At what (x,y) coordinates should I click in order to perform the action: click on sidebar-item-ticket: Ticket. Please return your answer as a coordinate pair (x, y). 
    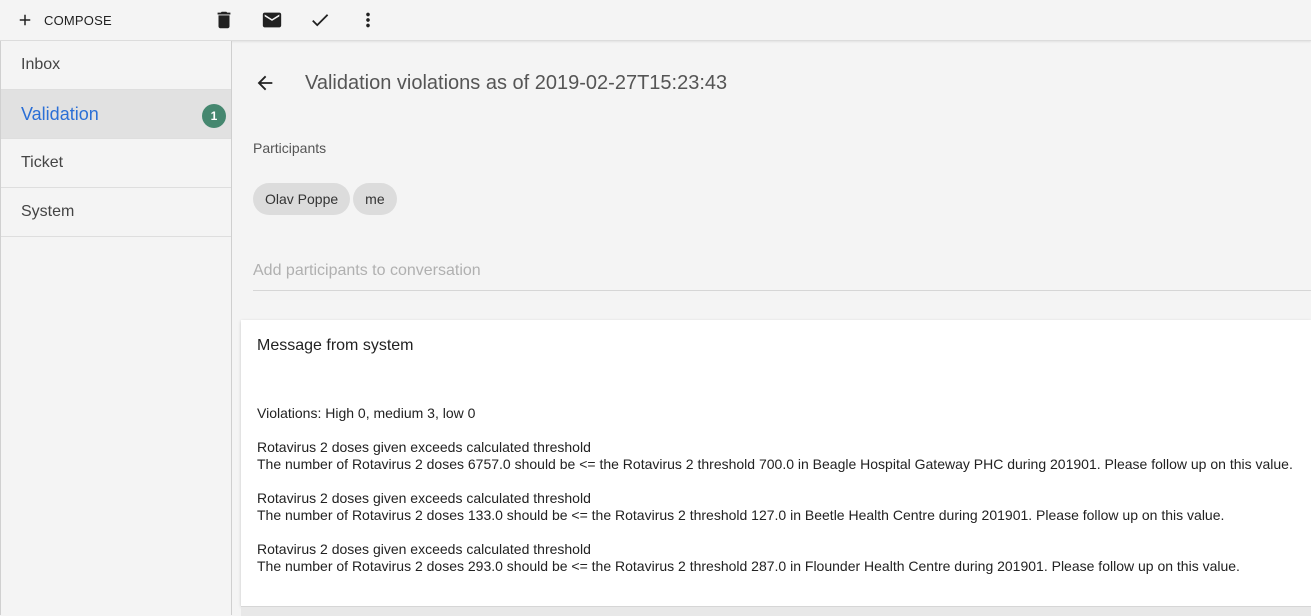
    Looking at the image, I should click on (116, 163).